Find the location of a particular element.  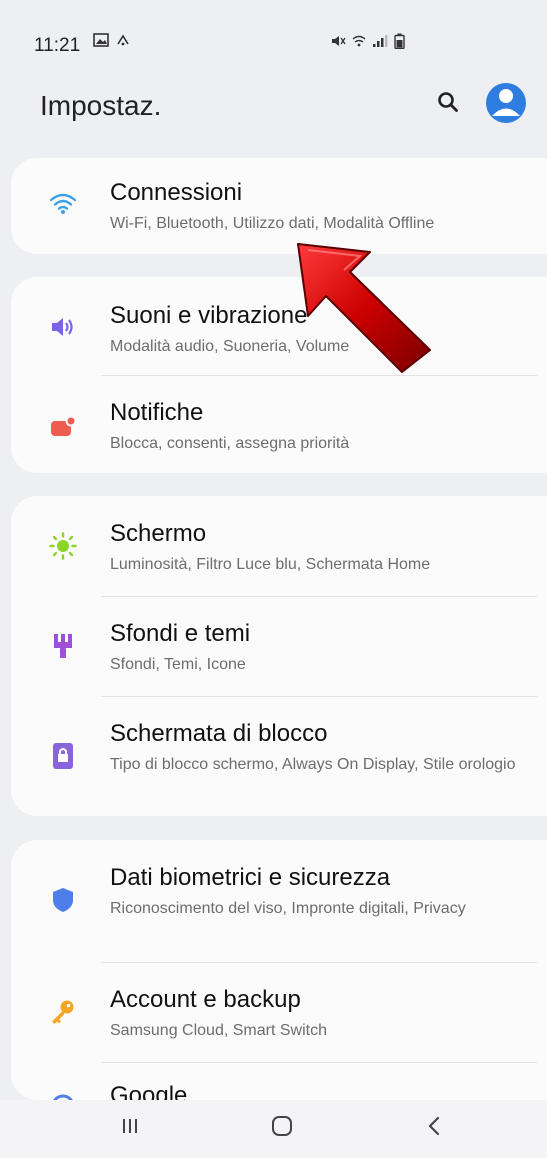

account-icon is located at coordinates (506, 103).